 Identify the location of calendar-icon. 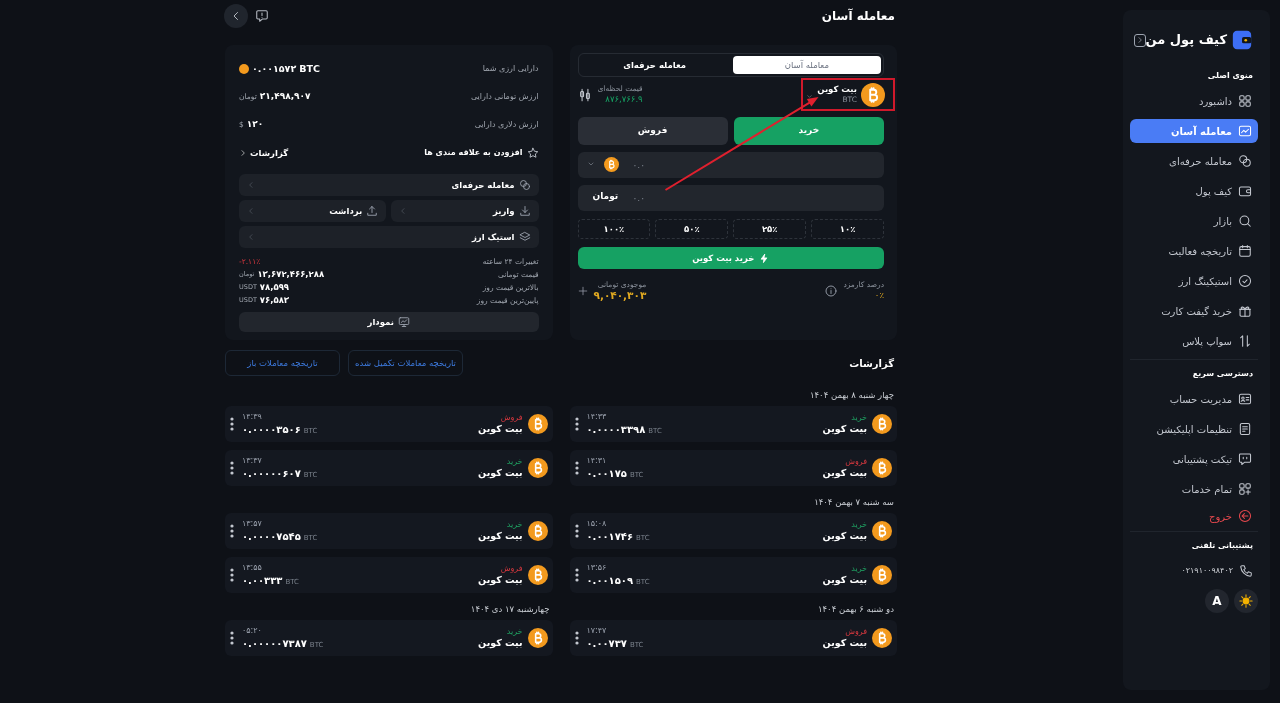
(1245, 251).